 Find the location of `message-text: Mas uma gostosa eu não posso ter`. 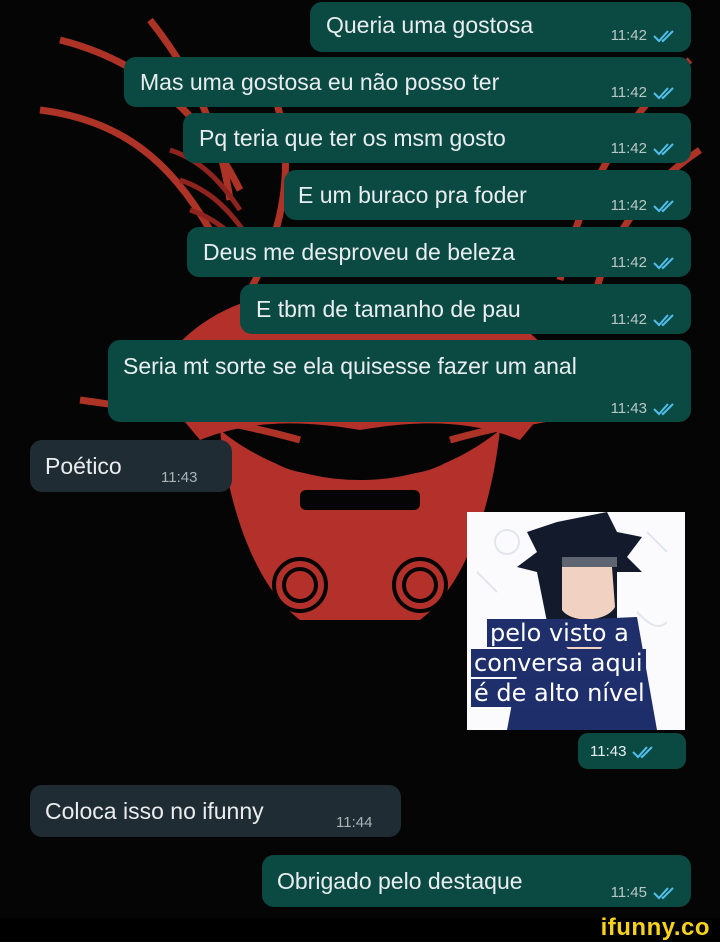

message-text: Mas uma gostosa eu não posso ter is located at coordinates (320, 82).